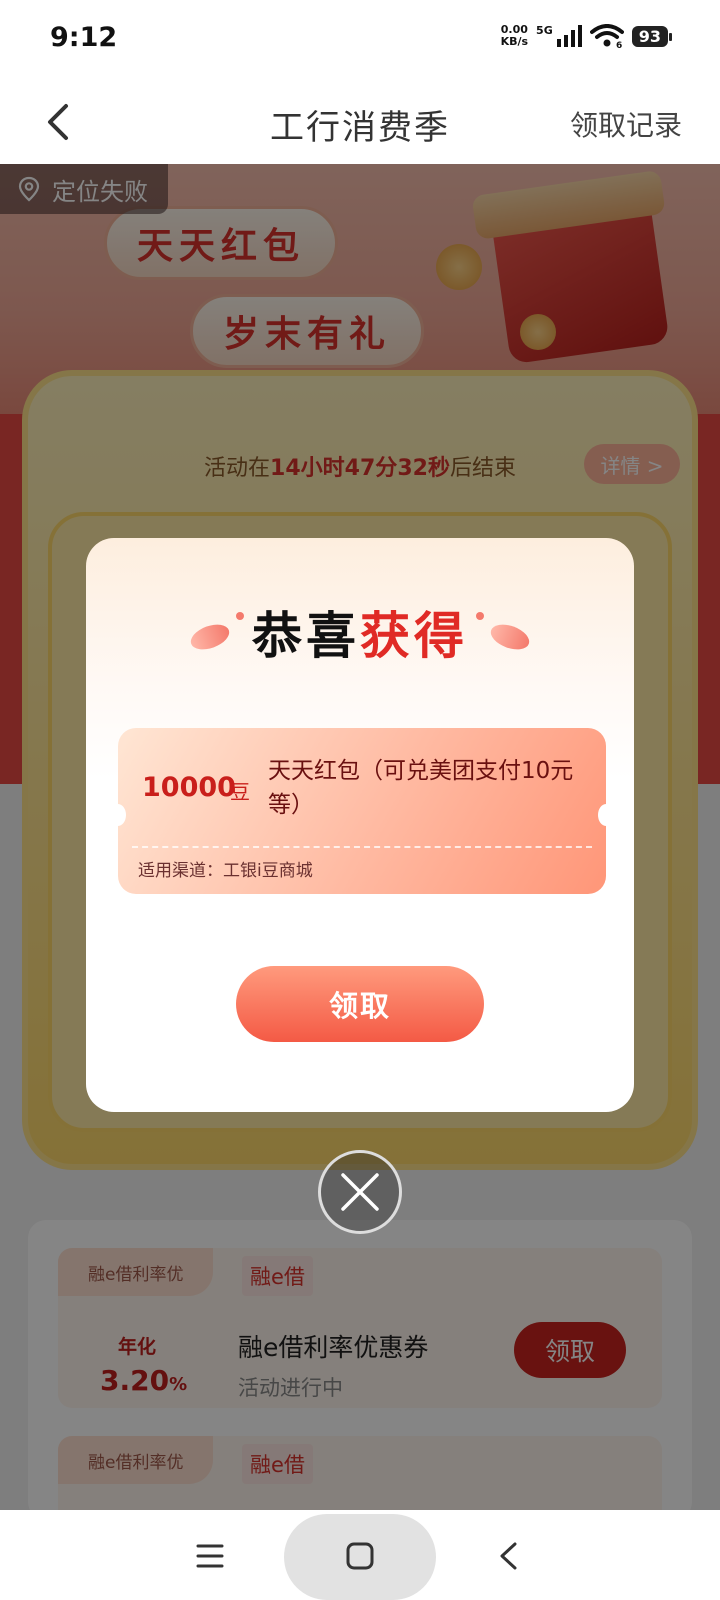 This screenshot has height=1600, width=720. I want to click on close-modal-button, so click(360, 1192).